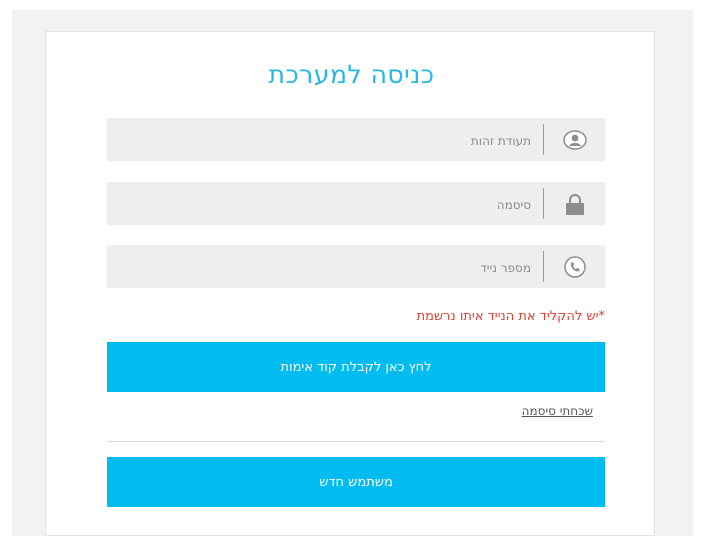  Describe the element at coordinates (381, 140) in the screenshot. I see `id-number-input` at that location.